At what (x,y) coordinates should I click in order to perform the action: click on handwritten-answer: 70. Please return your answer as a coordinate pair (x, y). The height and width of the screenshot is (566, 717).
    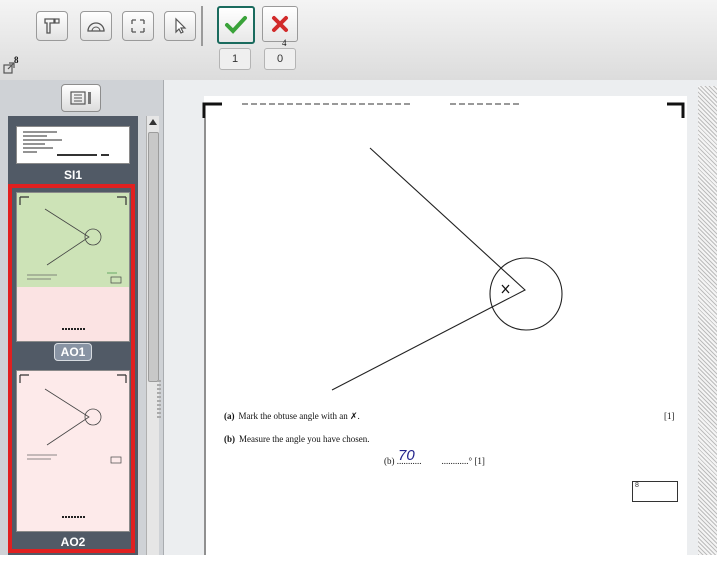
    Looking at the image, I should click on (406, 455).